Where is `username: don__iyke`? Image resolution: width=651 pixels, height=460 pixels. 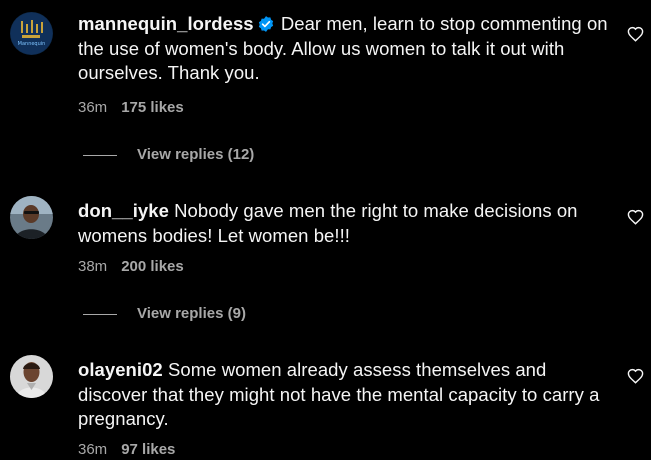 username: don__iyke is located at coordinates (123, 210).